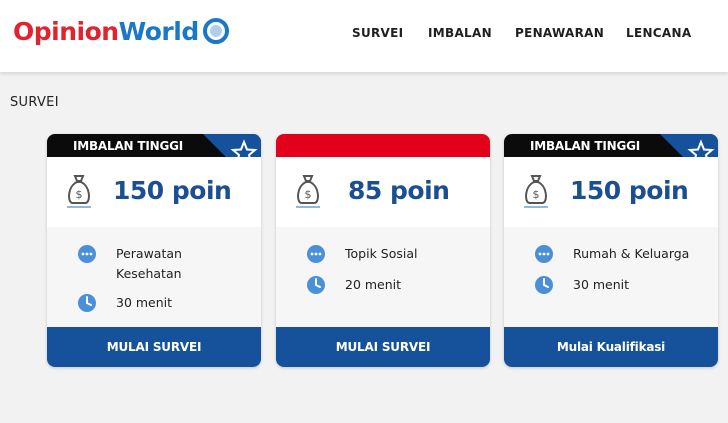  I want to click on points-panel: $ 85 poin, so click(383, 192).